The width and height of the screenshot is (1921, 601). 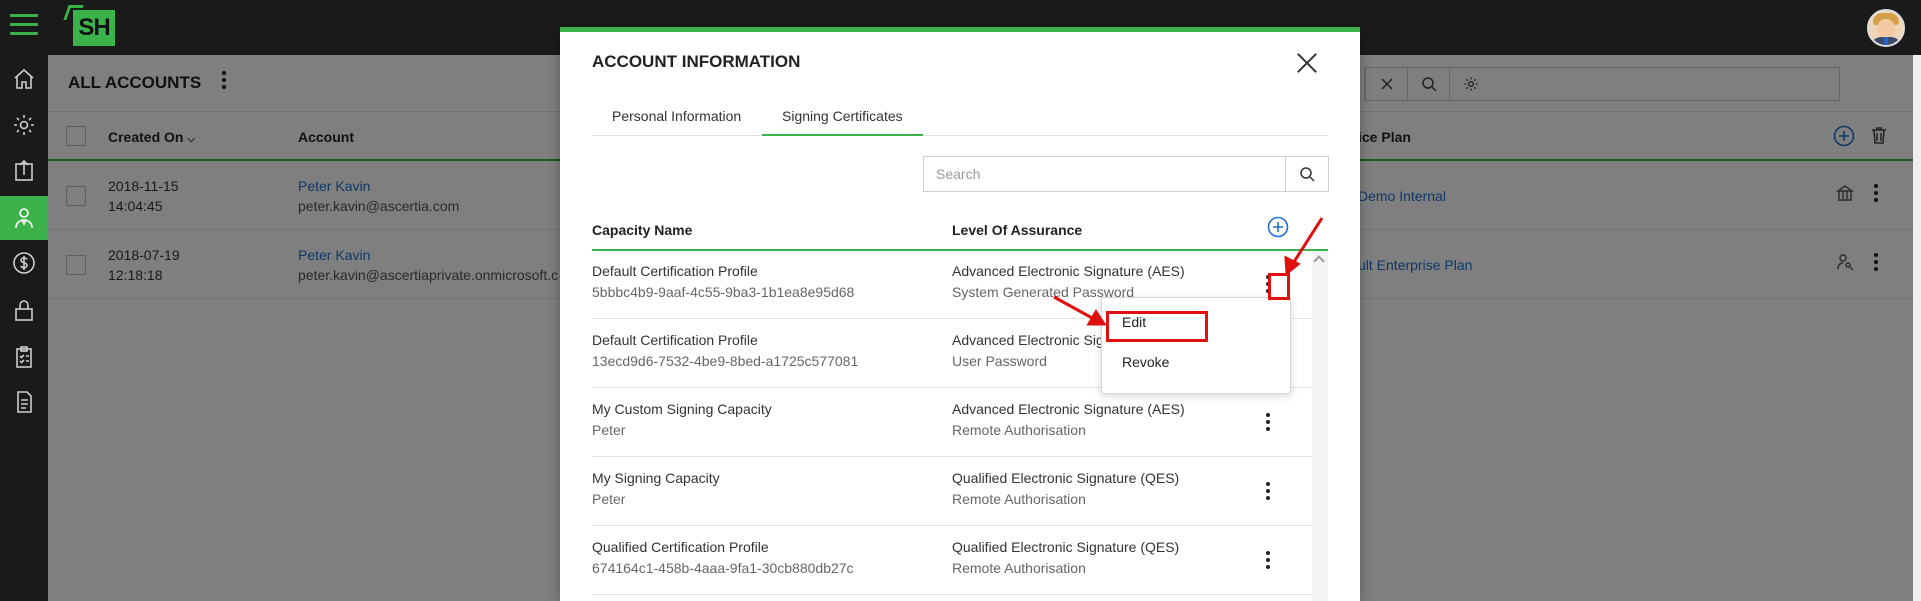 I want to click on dialog-scrollbar, so click(x=1320, y=426).